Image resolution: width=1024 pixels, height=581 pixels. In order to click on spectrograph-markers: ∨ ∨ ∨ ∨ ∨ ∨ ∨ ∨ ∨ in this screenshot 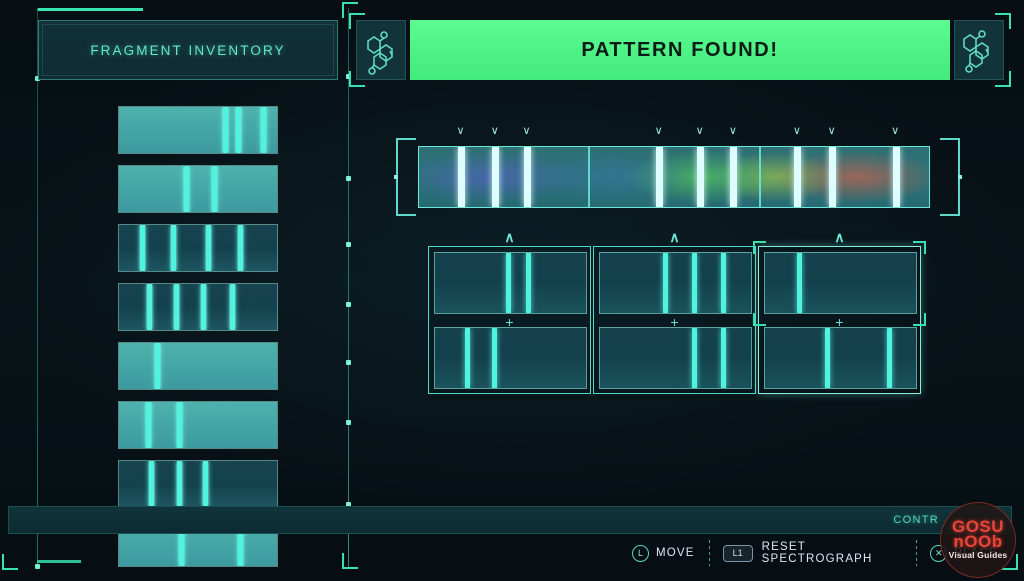, I will do `click(678, 134)`.